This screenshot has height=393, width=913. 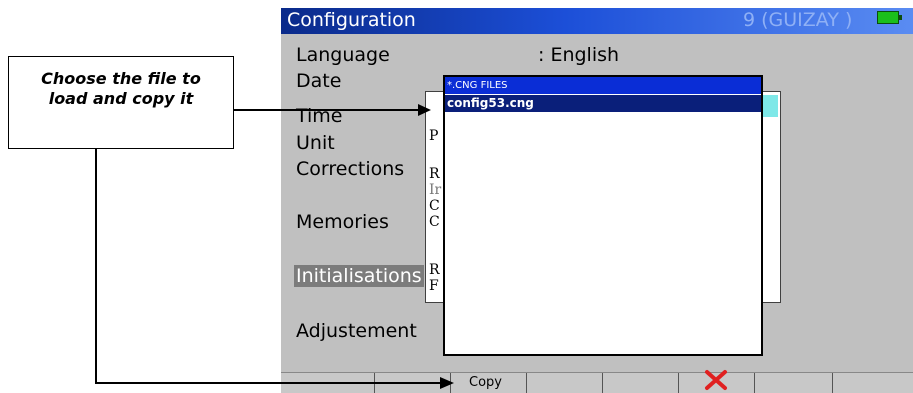 I want to click on menu-item-initialisations: Initialisations, so click(x=359, y=276).